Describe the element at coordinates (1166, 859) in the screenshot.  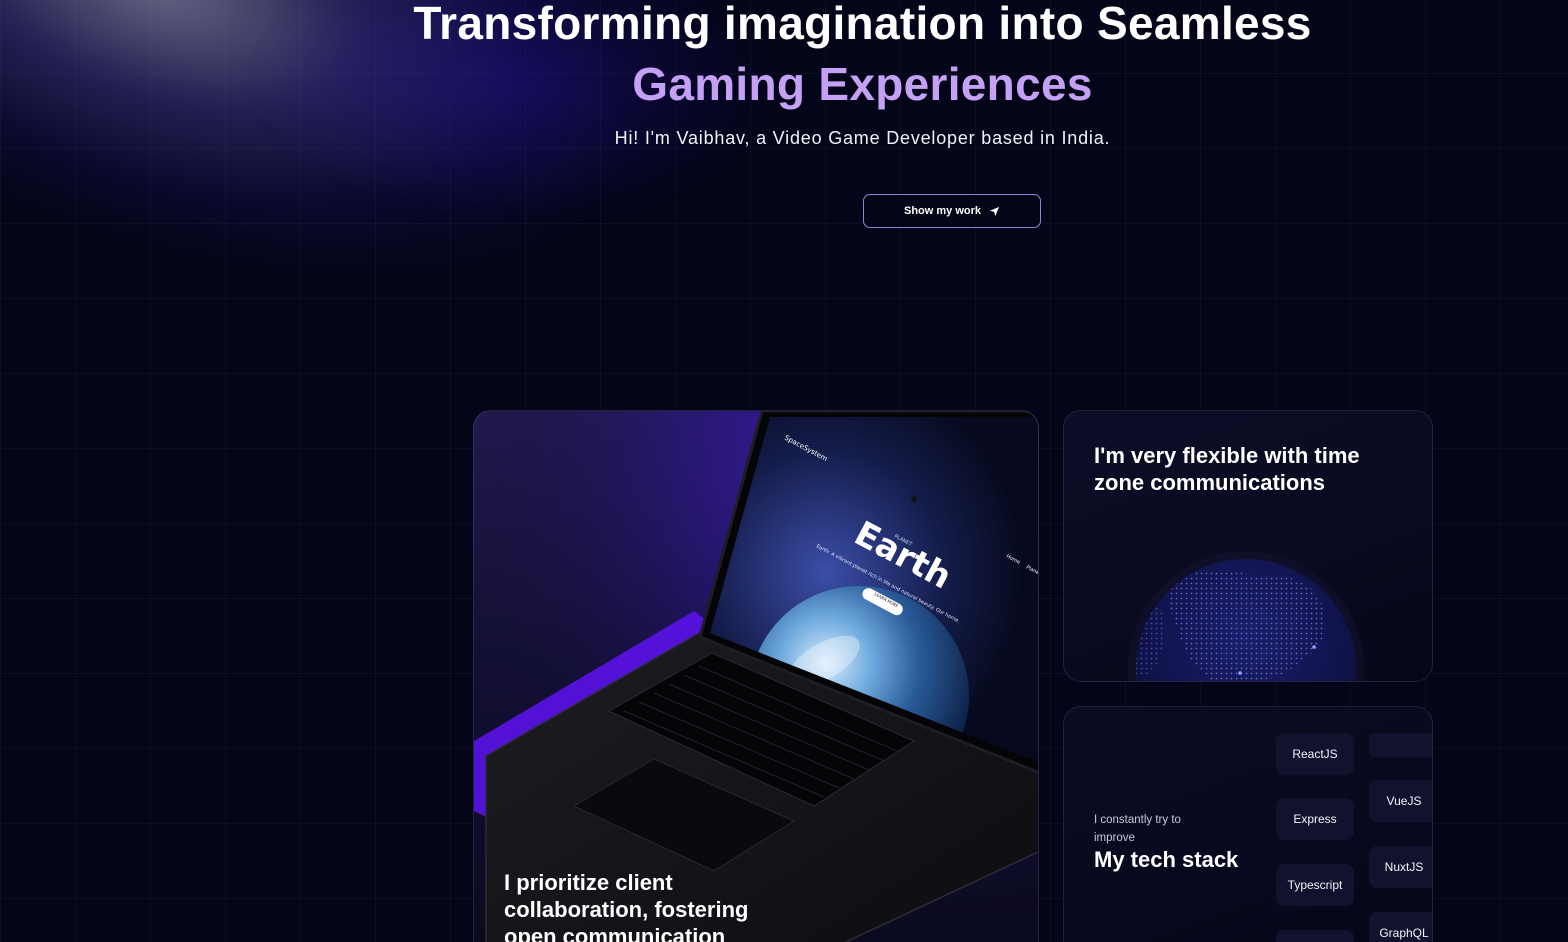
I see `tech-stack-title: My tech stack` at that location.